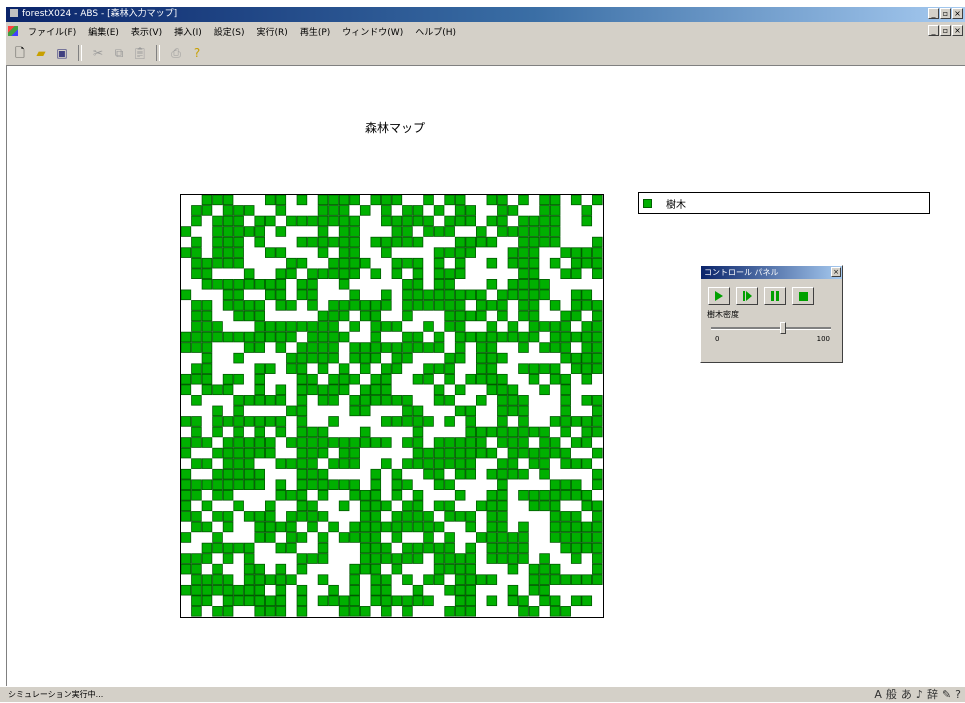  What do you see at coordinates (932, 695) in the screenshot?
I see `tool-icon: 辞` at bounding box center [932, 695].